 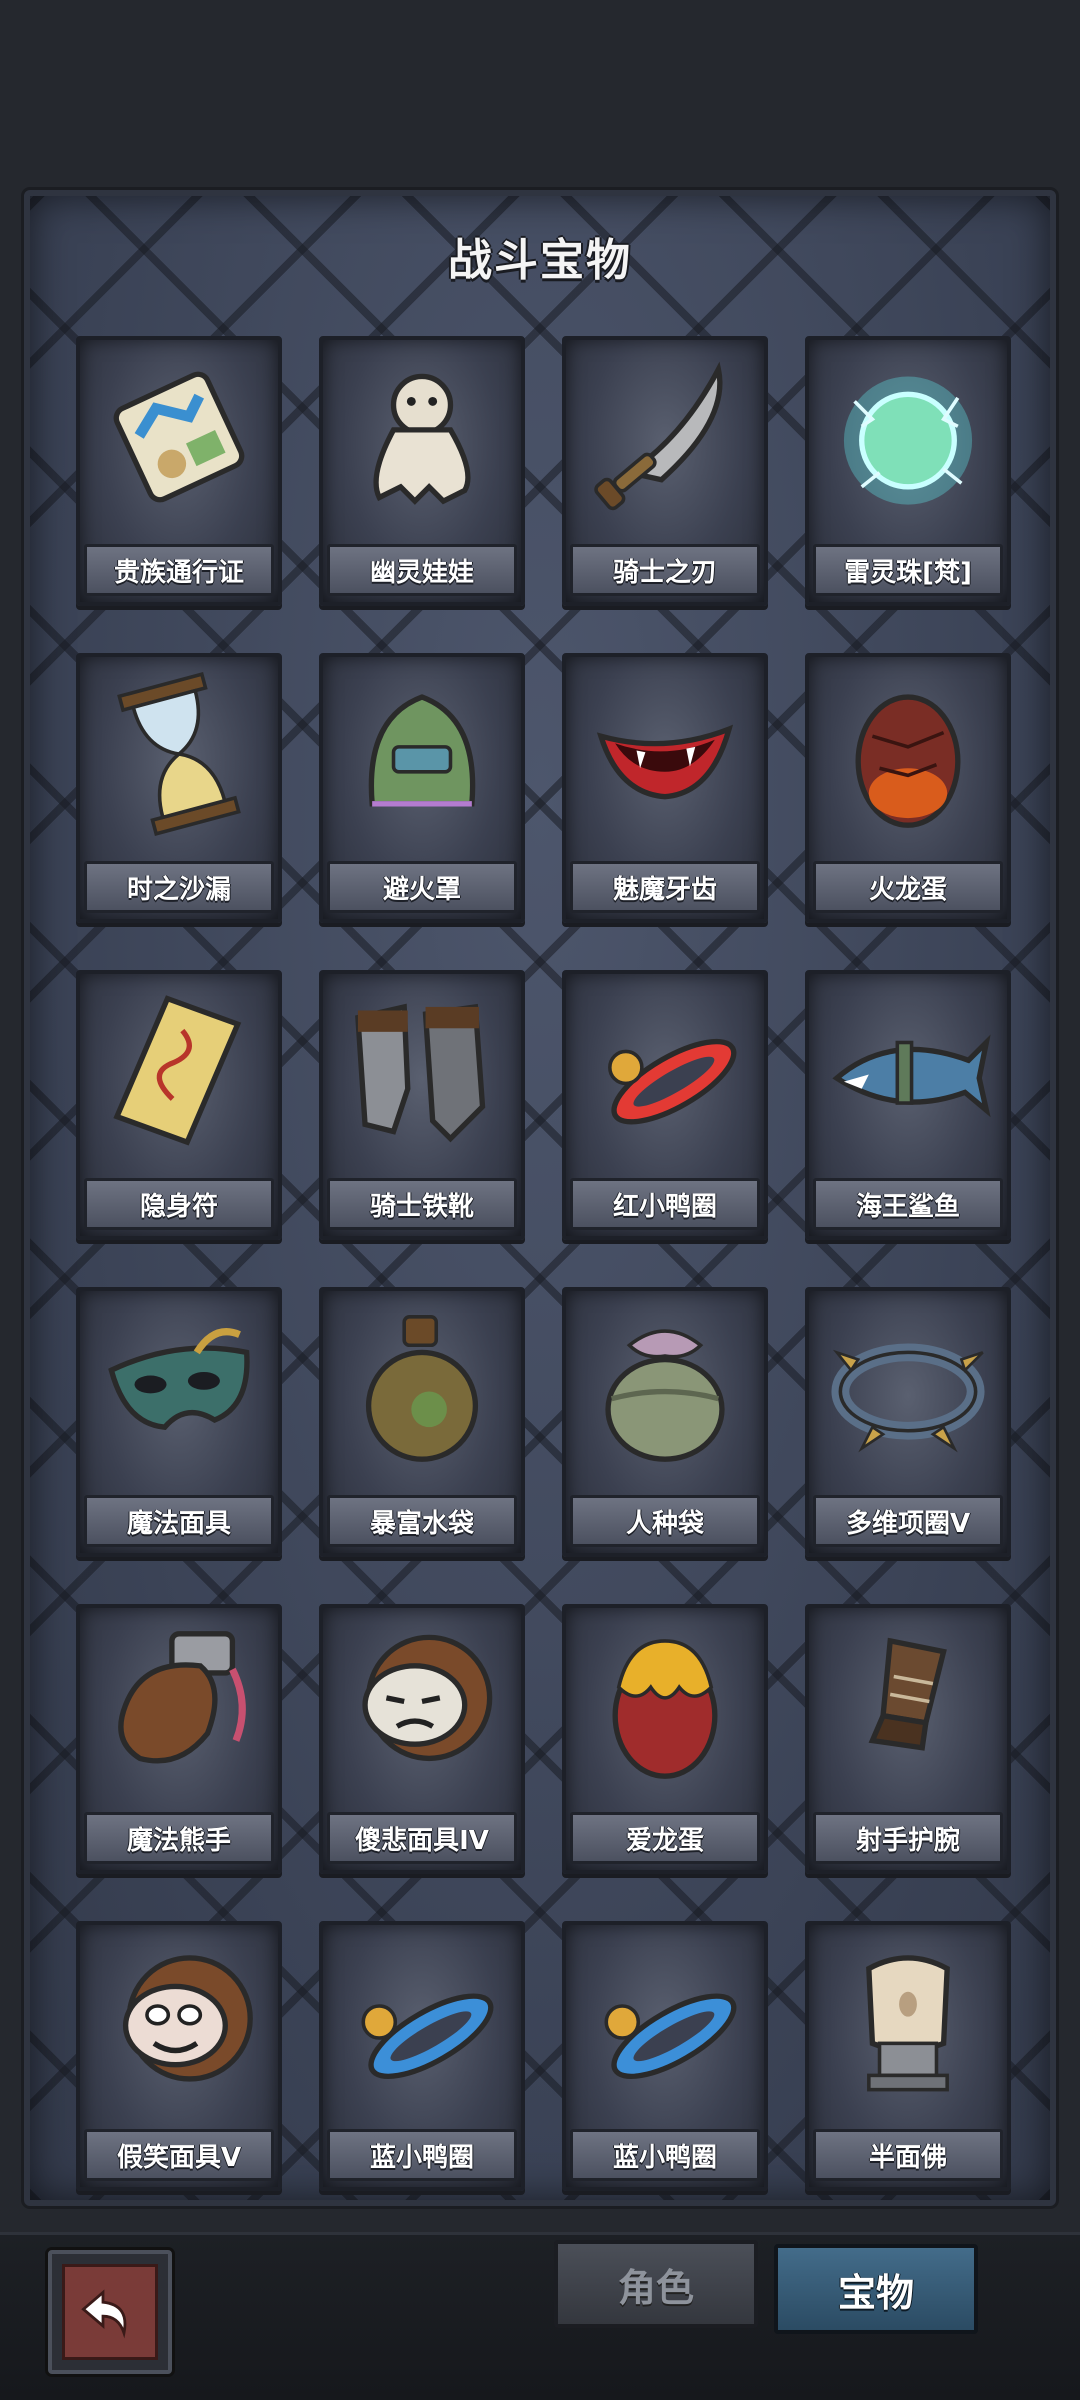 I want to click on treasure-label: 傻悲面具IV, so click(x=422, y=1838).